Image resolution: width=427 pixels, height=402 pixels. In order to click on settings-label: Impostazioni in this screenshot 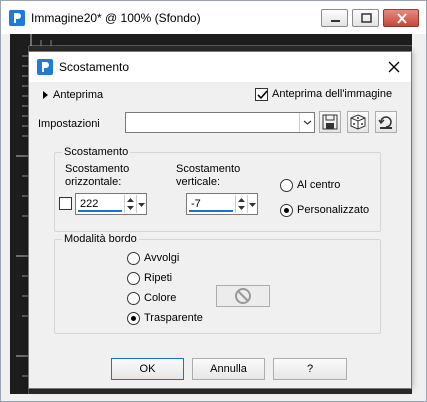, I will do `click(69, 124)`.